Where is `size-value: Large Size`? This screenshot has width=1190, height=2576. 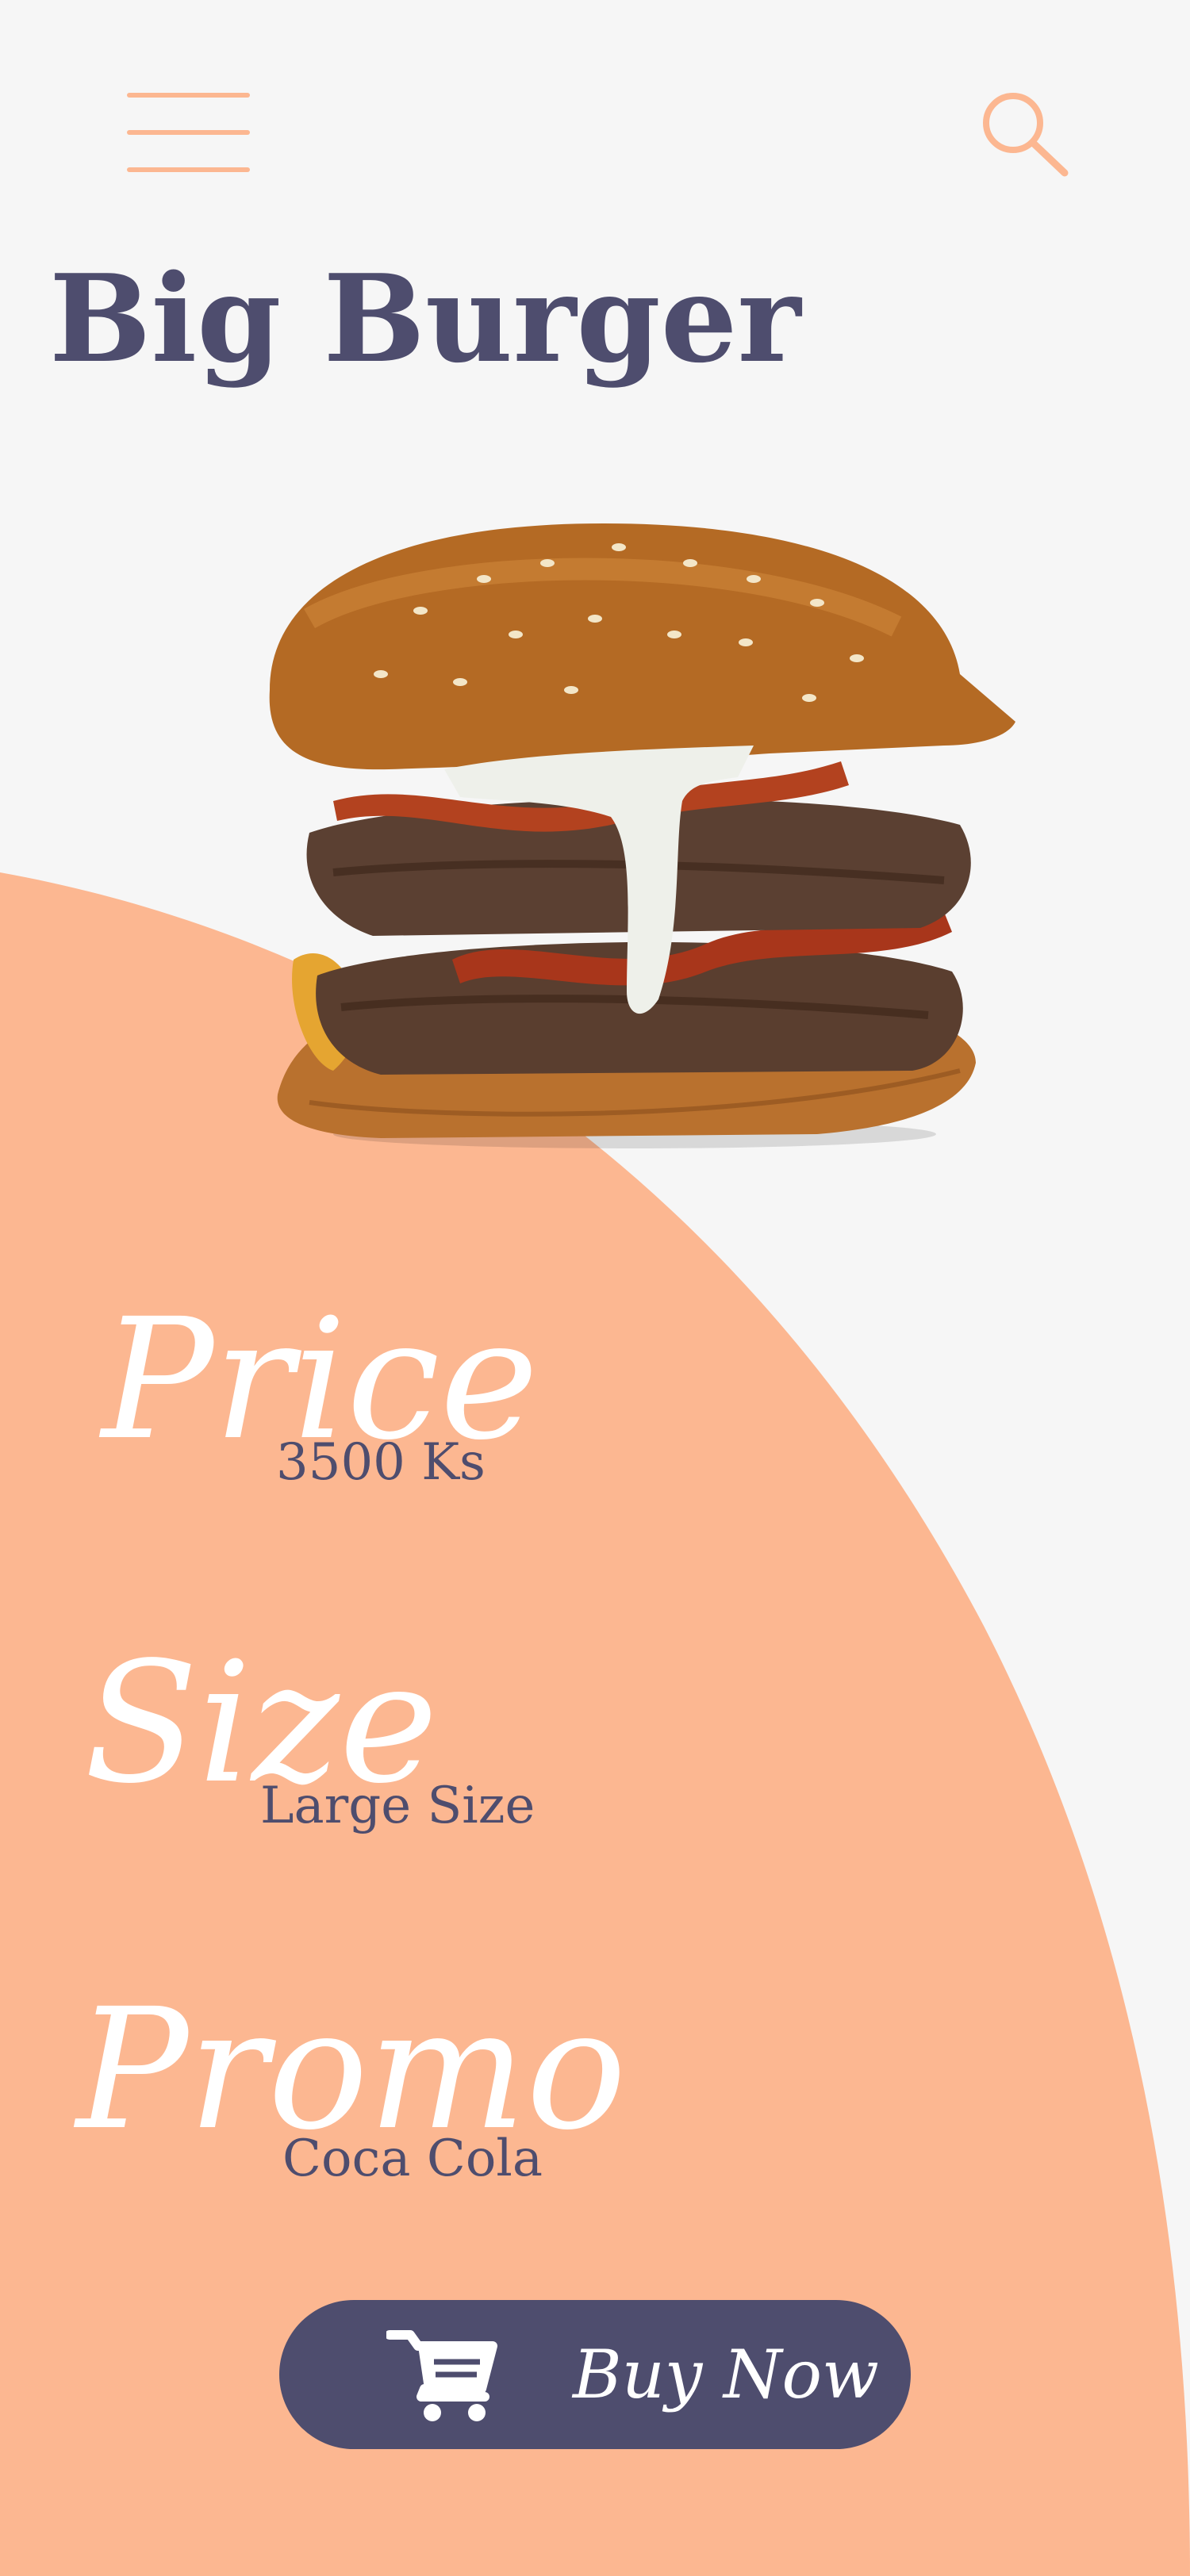
size-value: Large Size is located at coordinates (398, 1806).